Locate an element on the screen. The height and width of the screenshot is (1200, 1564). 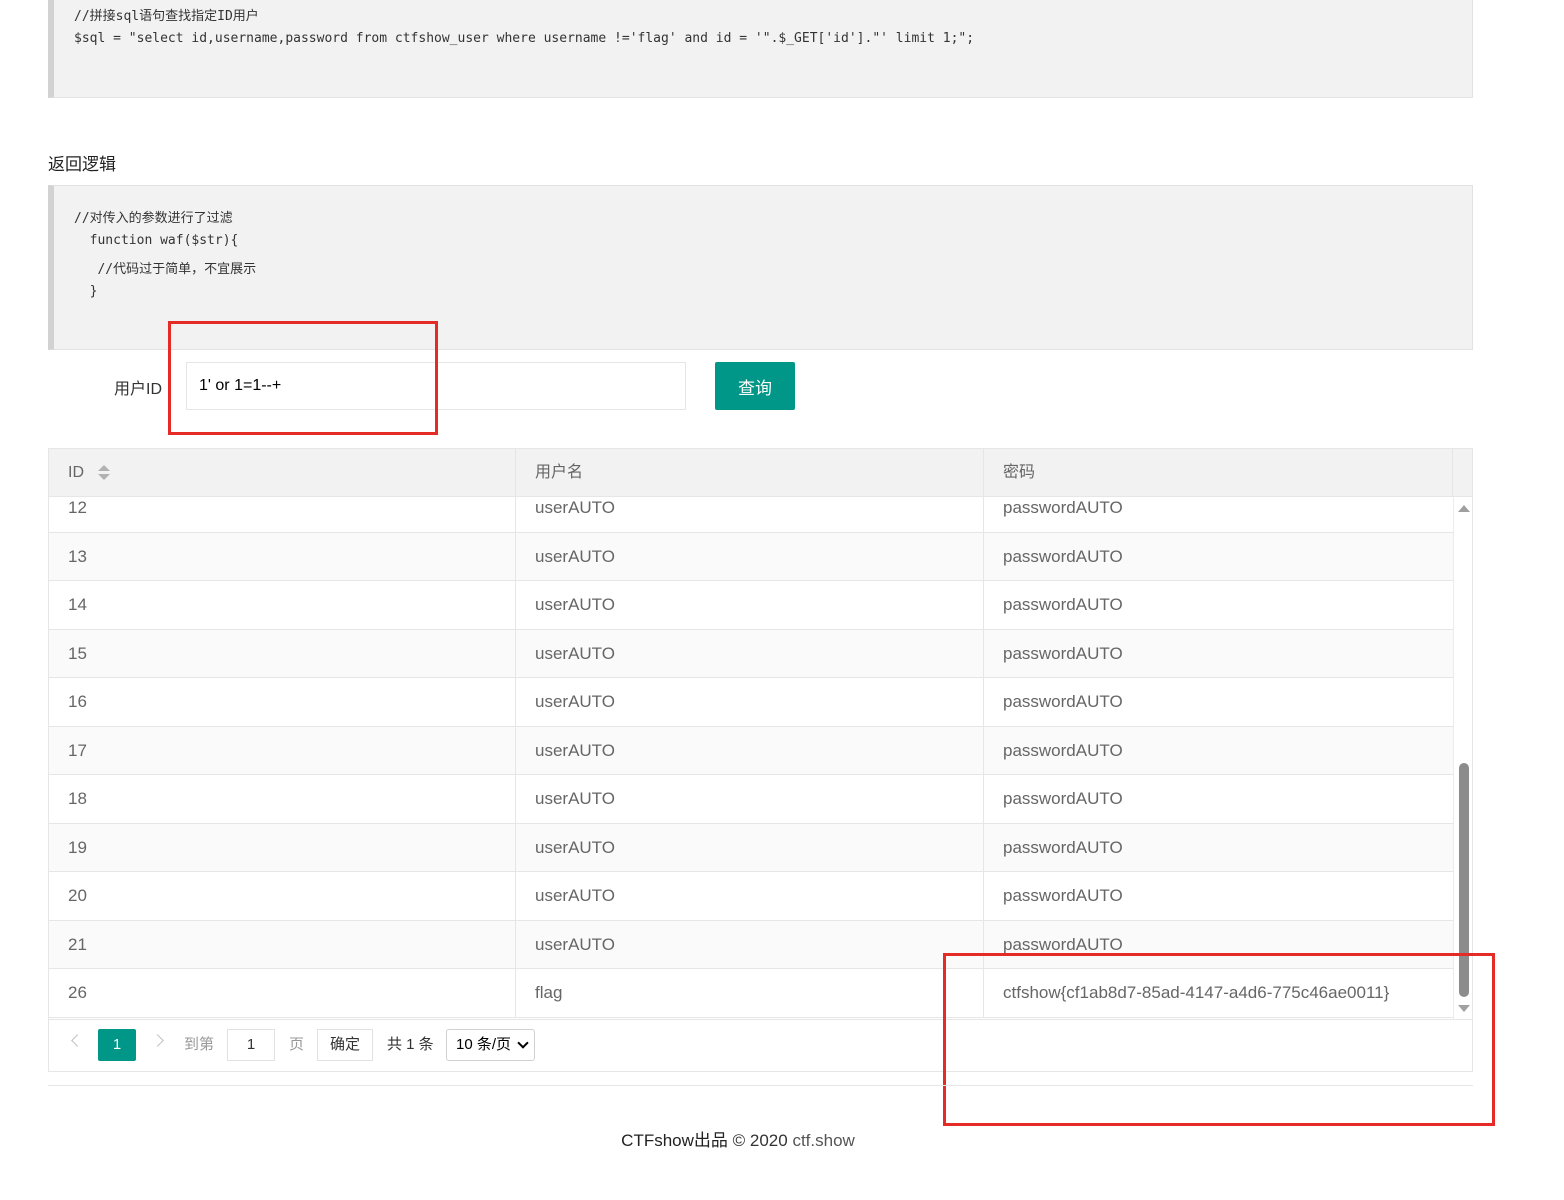
query-button: 查询 is located at coordinates (755, 386).